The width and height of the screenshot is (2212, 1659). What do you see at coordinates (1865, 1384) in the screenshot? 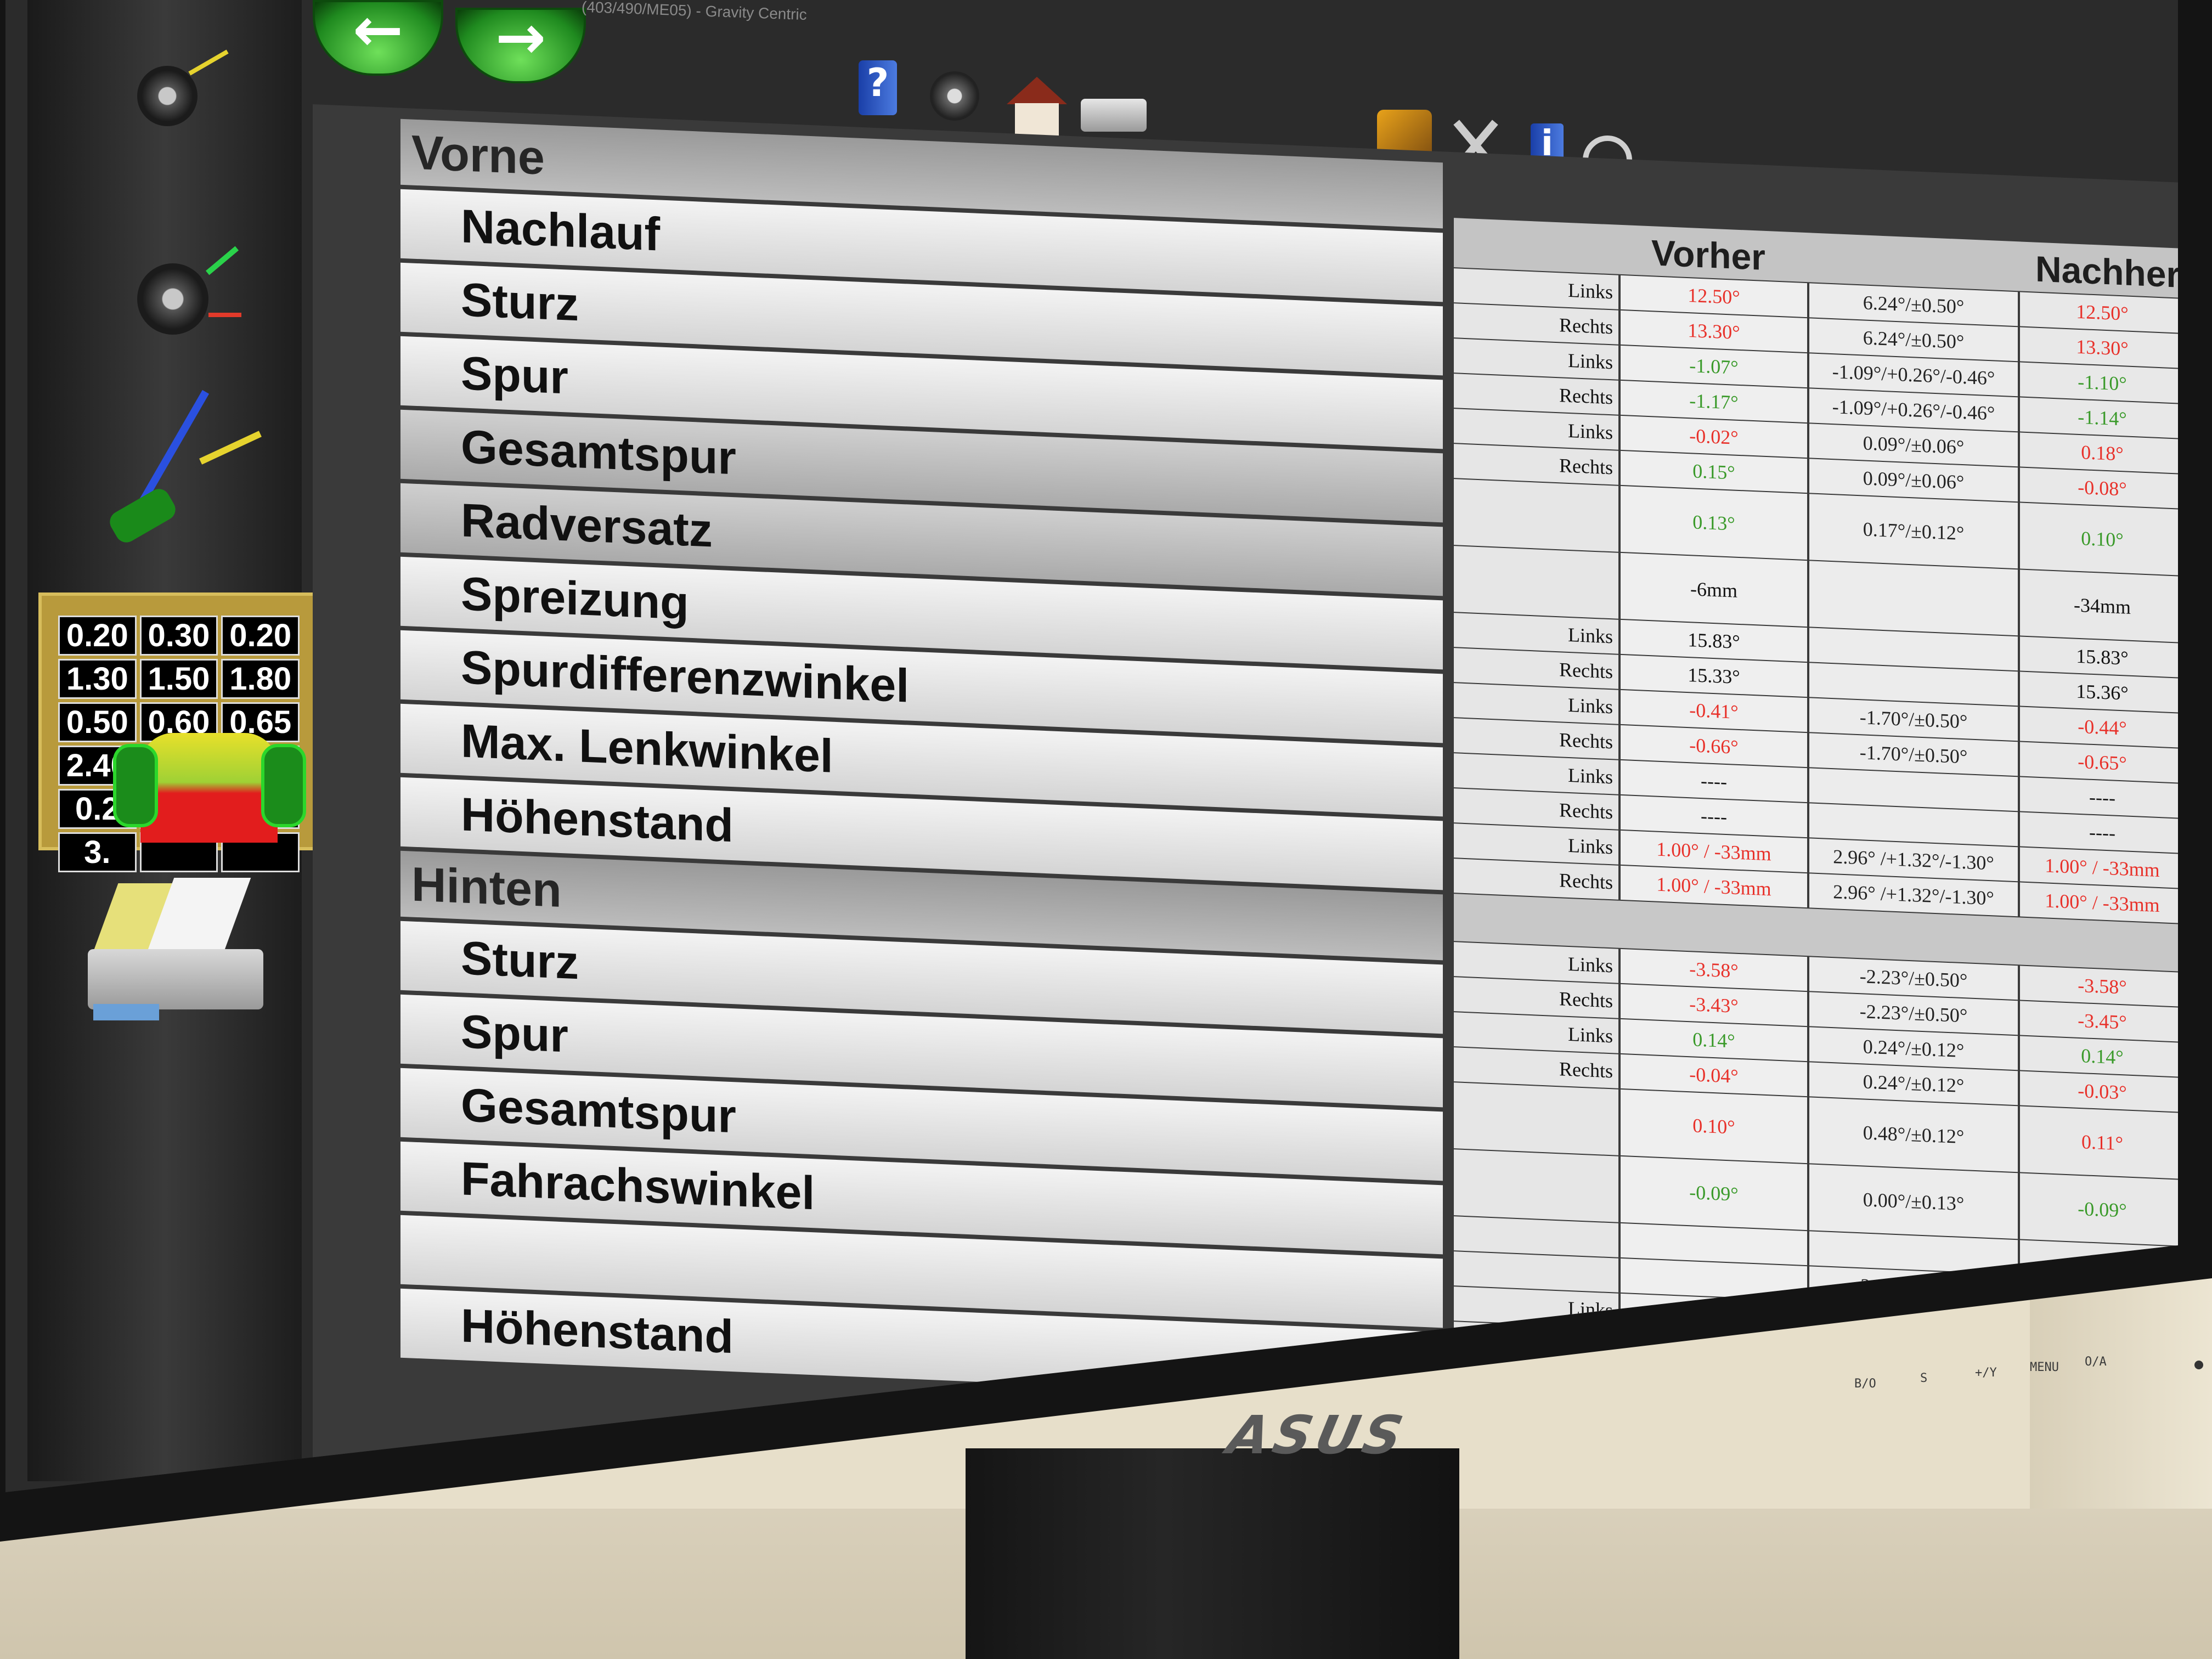
I see `monitor-control-label: B/O` at bounding box center [1865, 1384].